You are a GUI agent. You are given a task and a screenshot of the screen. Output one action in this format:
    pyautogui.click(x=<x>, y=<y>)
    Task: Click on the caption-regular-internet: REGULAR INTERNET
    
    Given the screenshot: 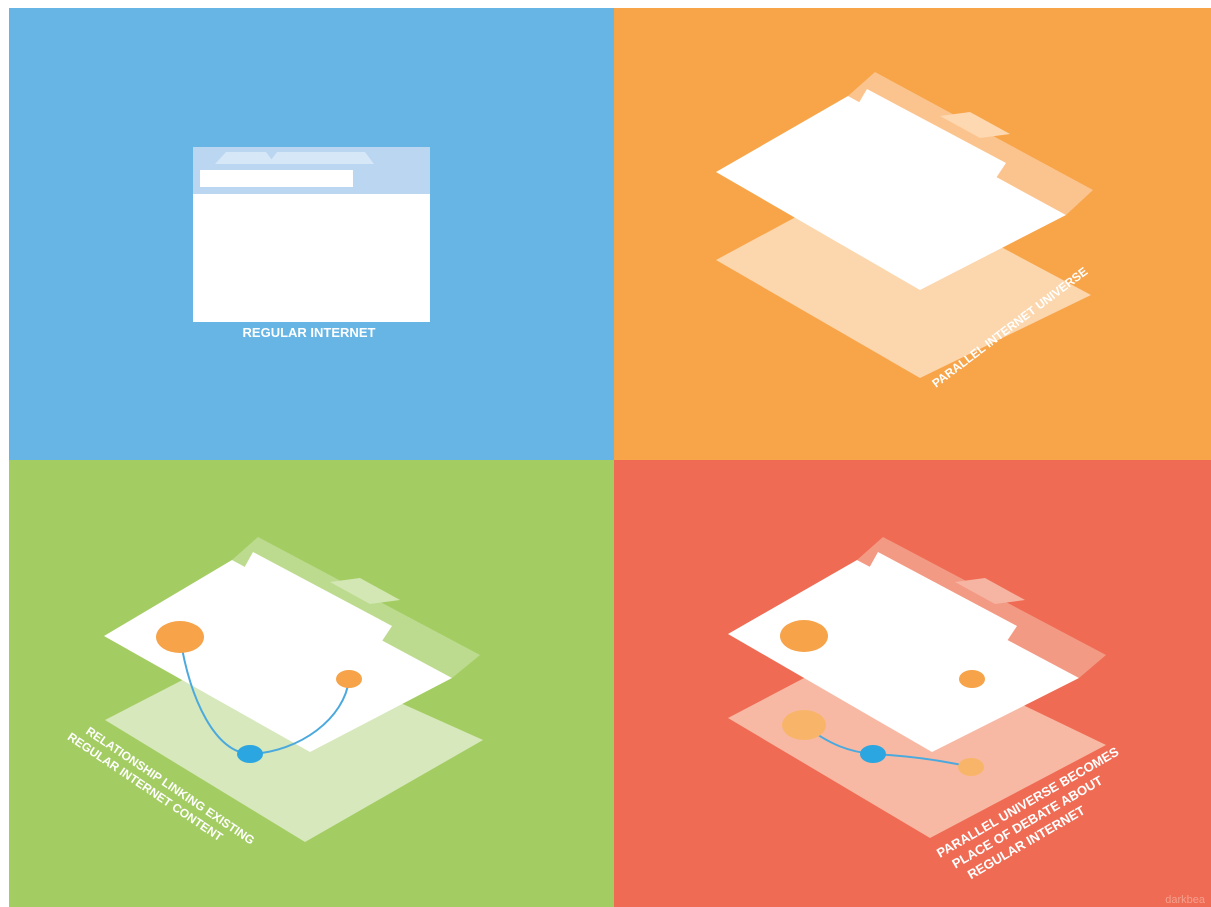 What is the action you would take?
    pyautogui.click(x=309, y=332)
    